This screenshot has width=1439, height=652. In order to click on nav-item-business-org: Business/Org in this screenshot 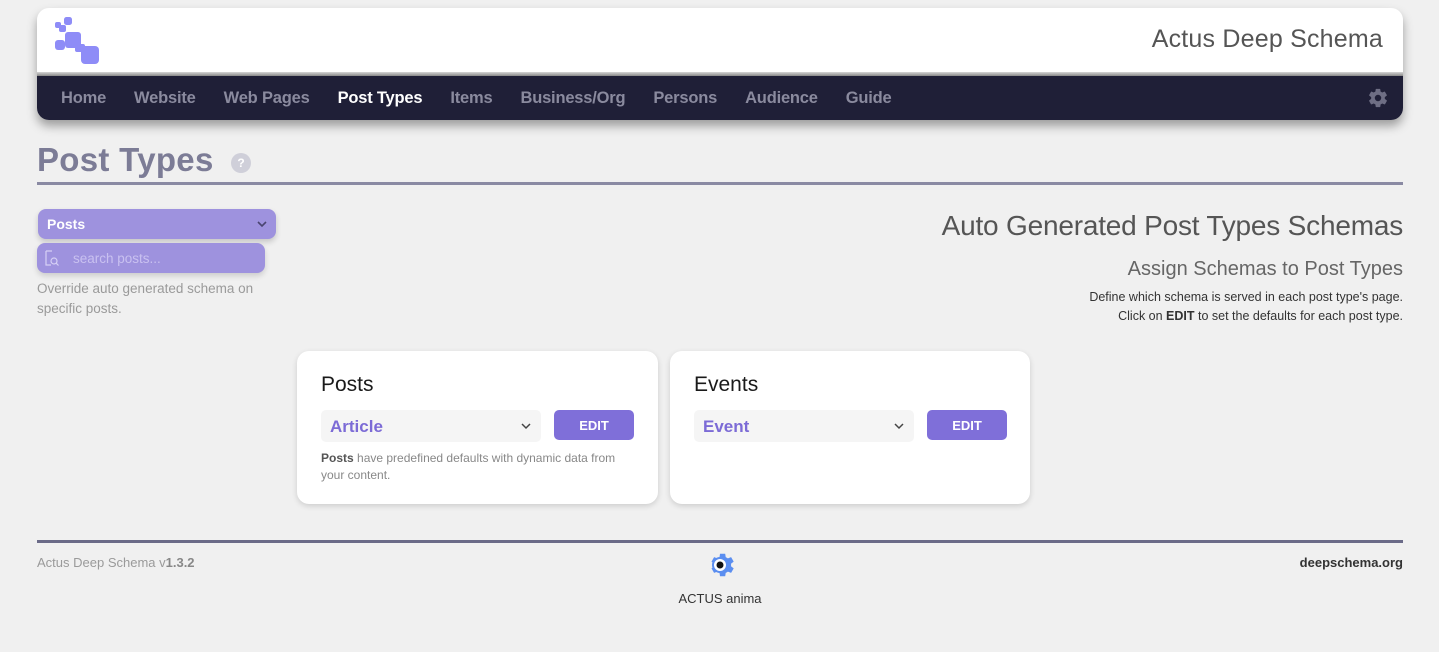, I will do `click(572, 98)`.